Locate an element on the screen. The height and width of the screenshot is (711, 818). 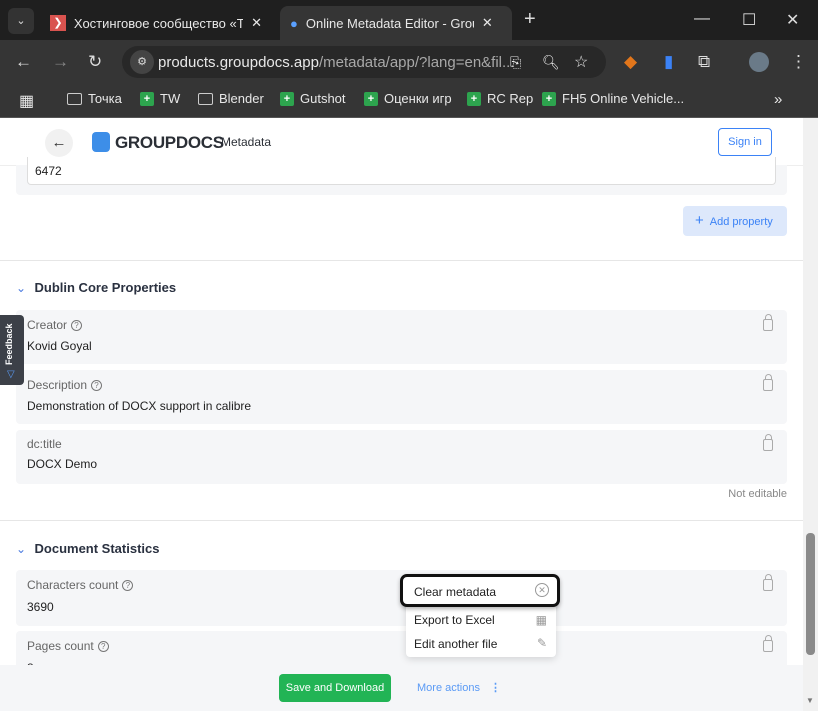
label-text: Description is located at coordinates (57, 385).